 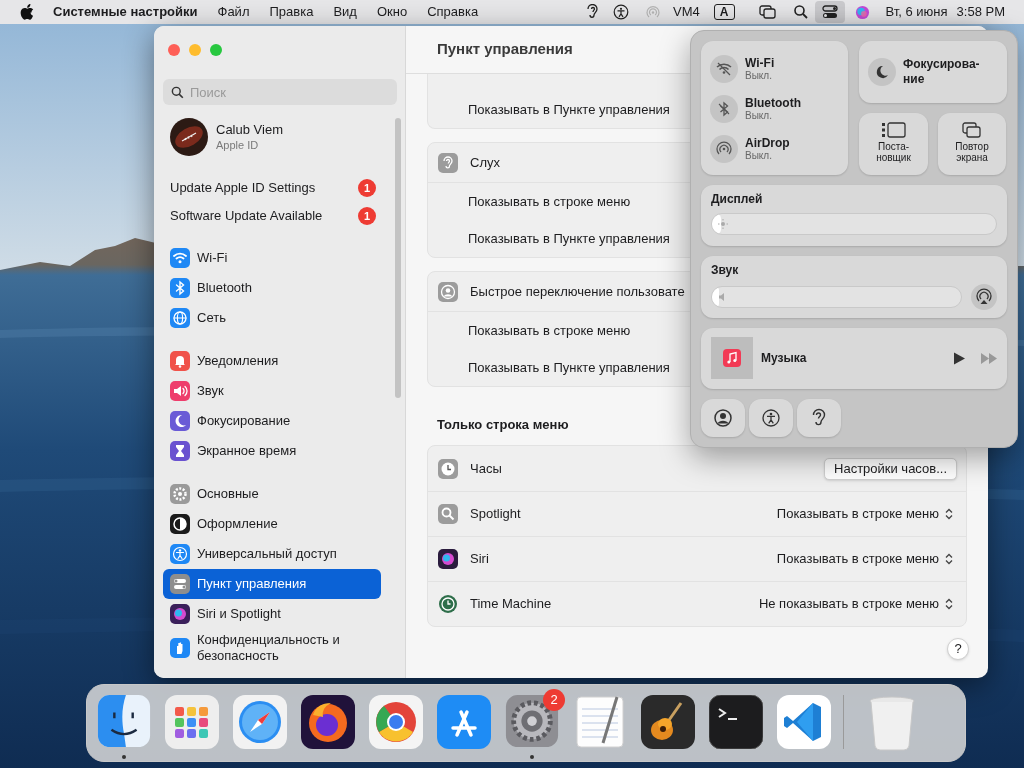 What do you see at coordinates (857, 604) in the screenshot?
I see `popup-button: Не показывать в строке меню` at bounding box center [857, 604].